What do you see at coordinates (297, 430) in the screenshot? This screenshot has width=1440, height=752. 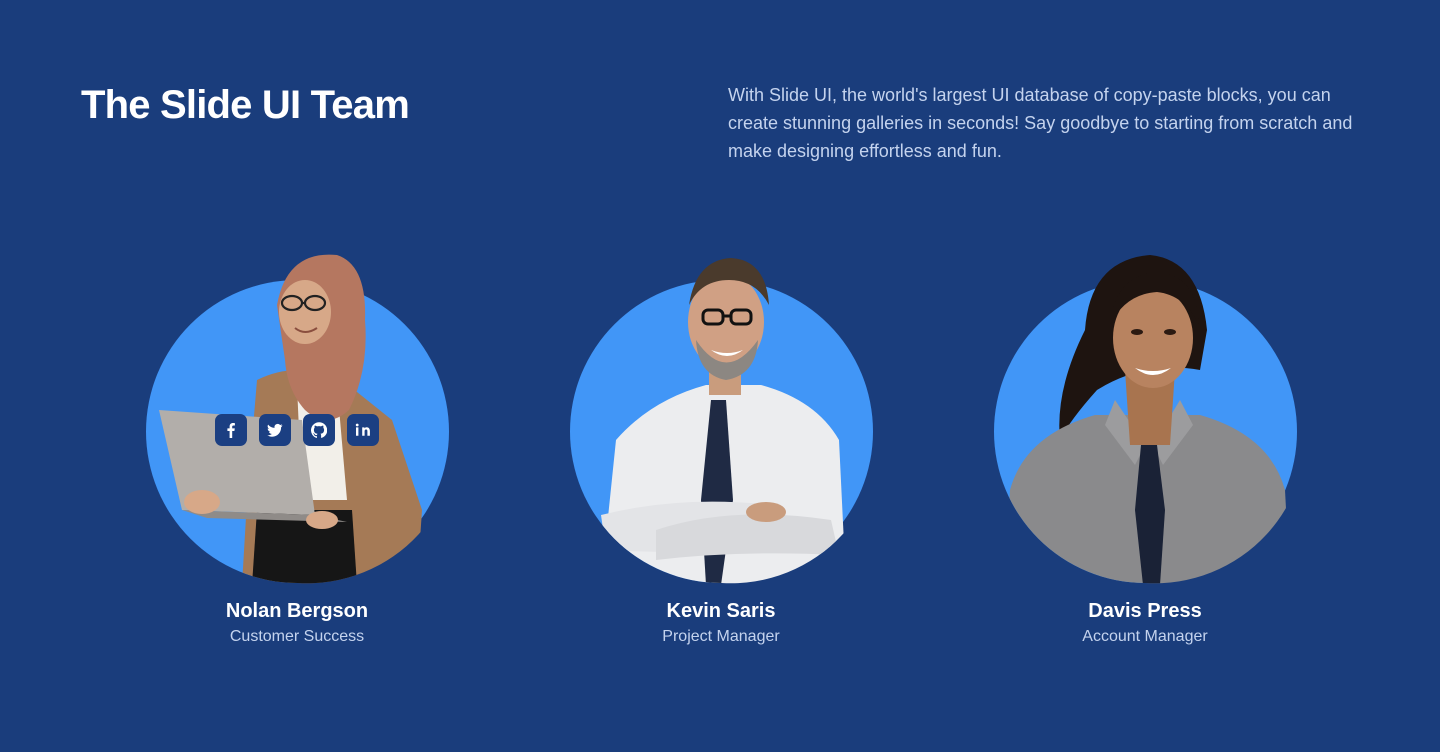 I see `social-links` at bounding box center [297, 430].